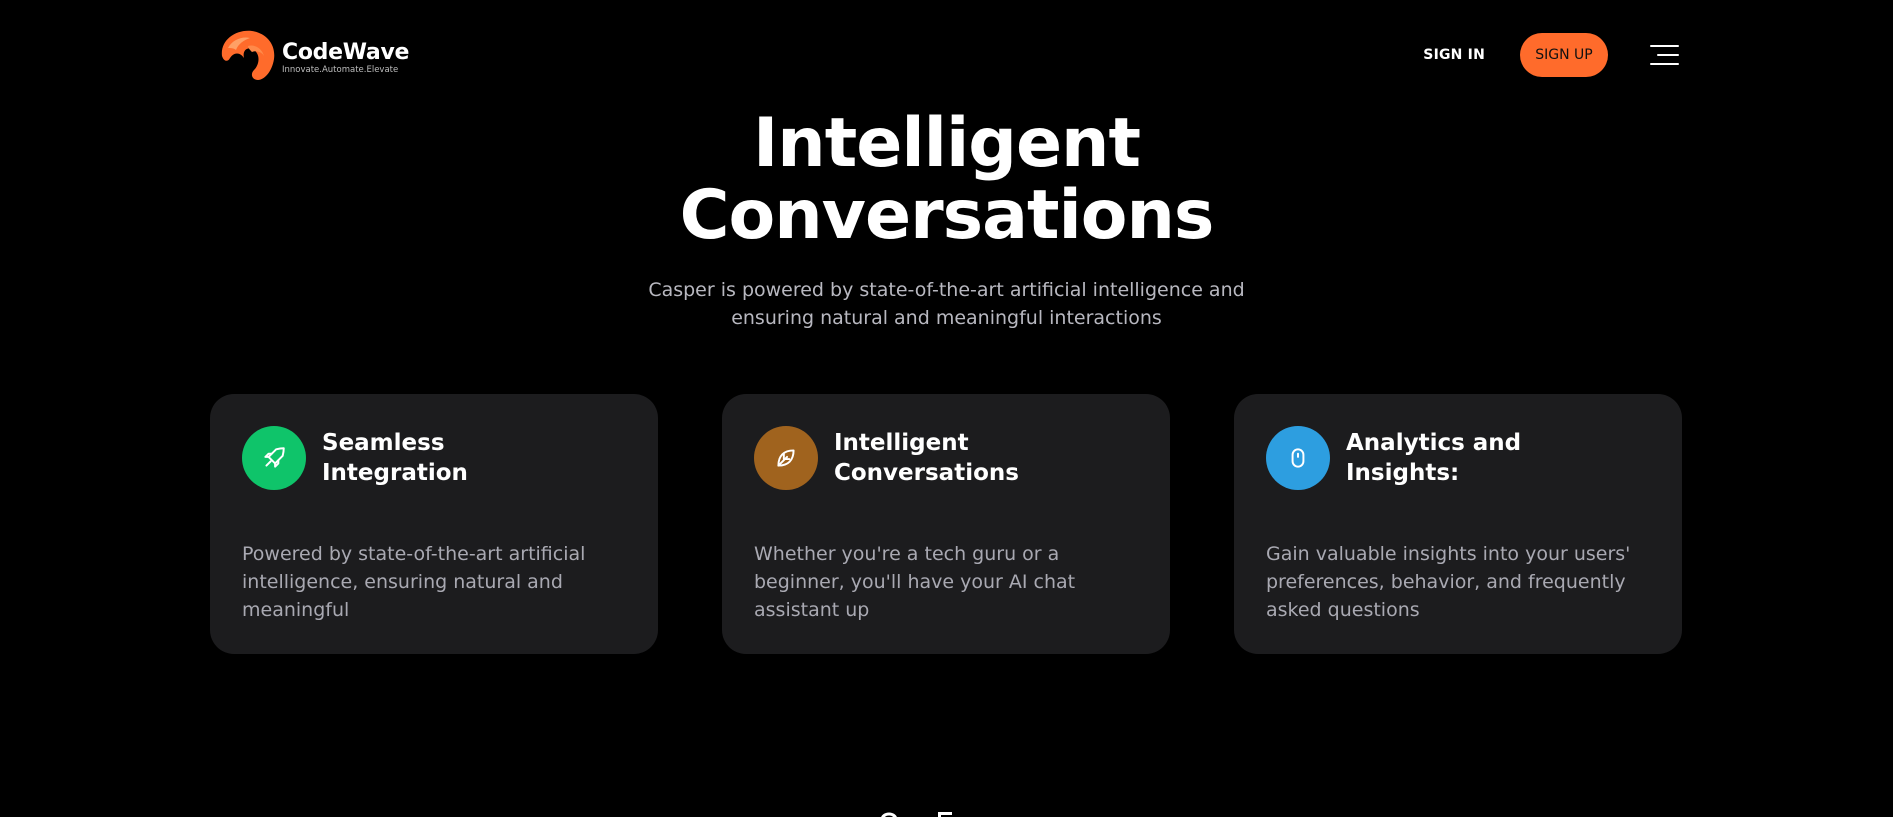 The image size is (1893, 817). Describe the element at coordinates (1434, 443) in the screenshot. I see `feature-title-line-1: Analytics and` at that location.